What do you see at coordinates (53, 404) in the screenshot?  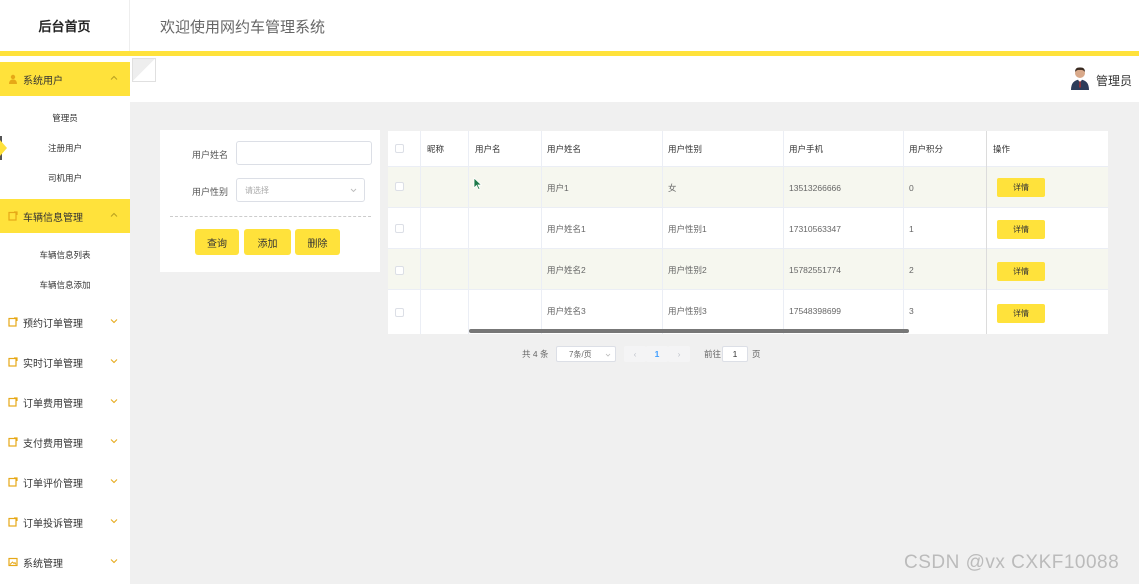 I see `menu-label: 订单费用管理` at bounding box center [53, 404].